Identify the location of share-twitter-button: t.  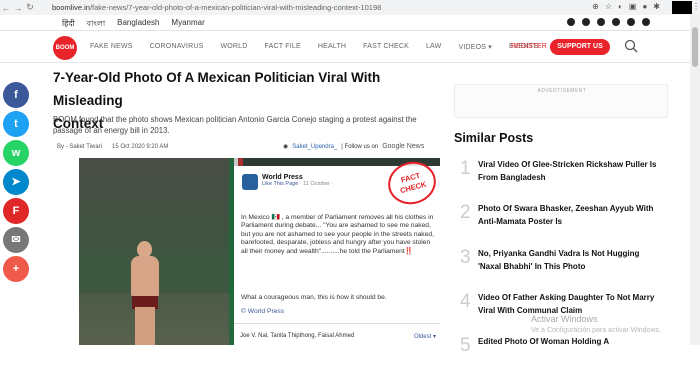
(16, 124).